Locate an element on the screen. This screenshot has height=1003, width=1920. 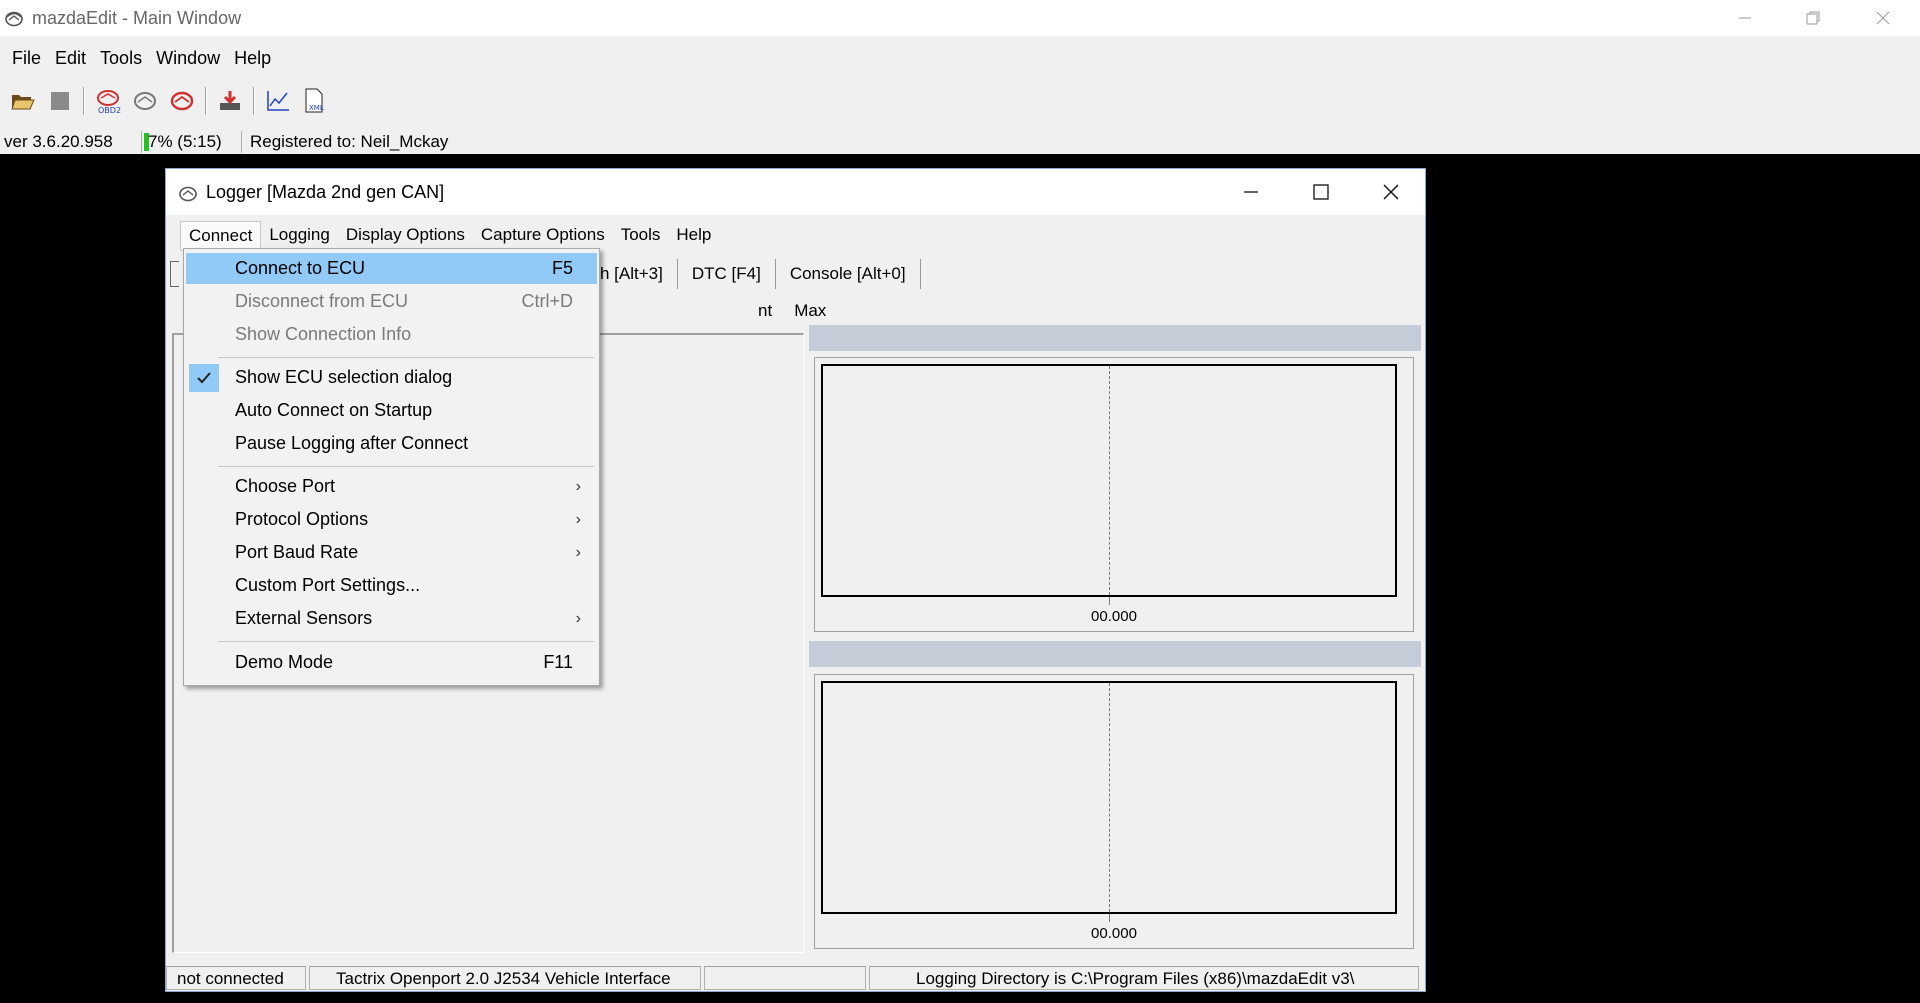
open-folder-icon is located at coordinates (23, 102).